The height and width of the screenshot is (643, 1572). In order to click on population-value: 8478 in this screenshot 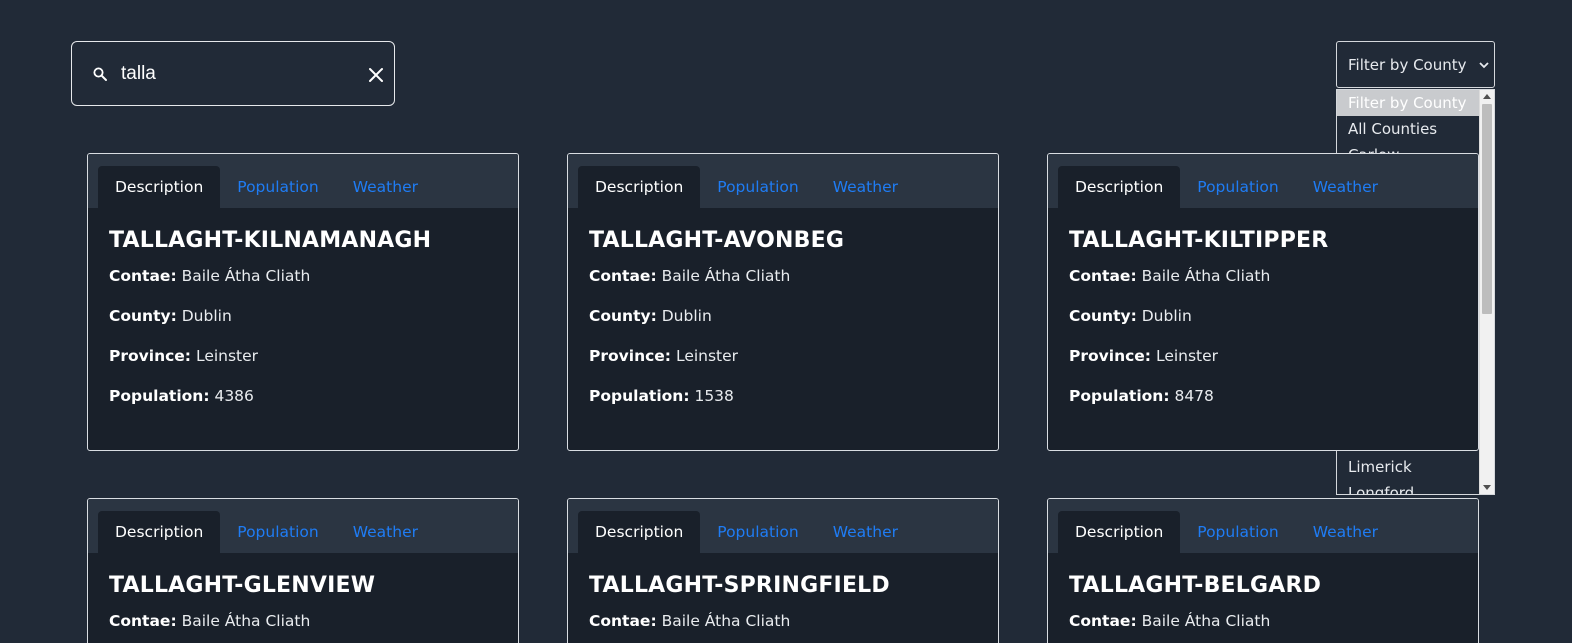, I will do `click(1194, 396)`.